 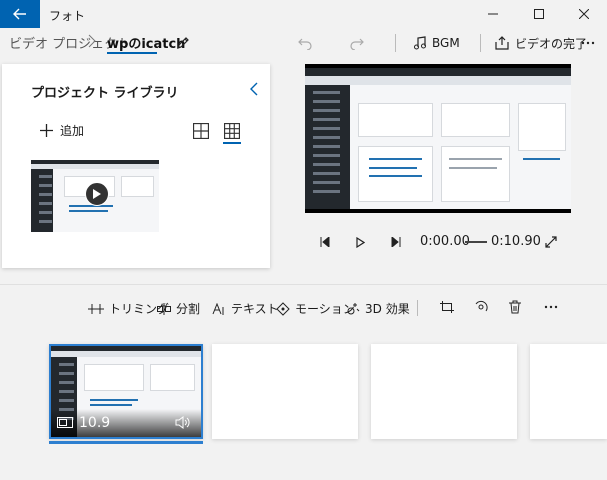 I want to click on clip-duration: 10.9, so click(x=95, y=423).